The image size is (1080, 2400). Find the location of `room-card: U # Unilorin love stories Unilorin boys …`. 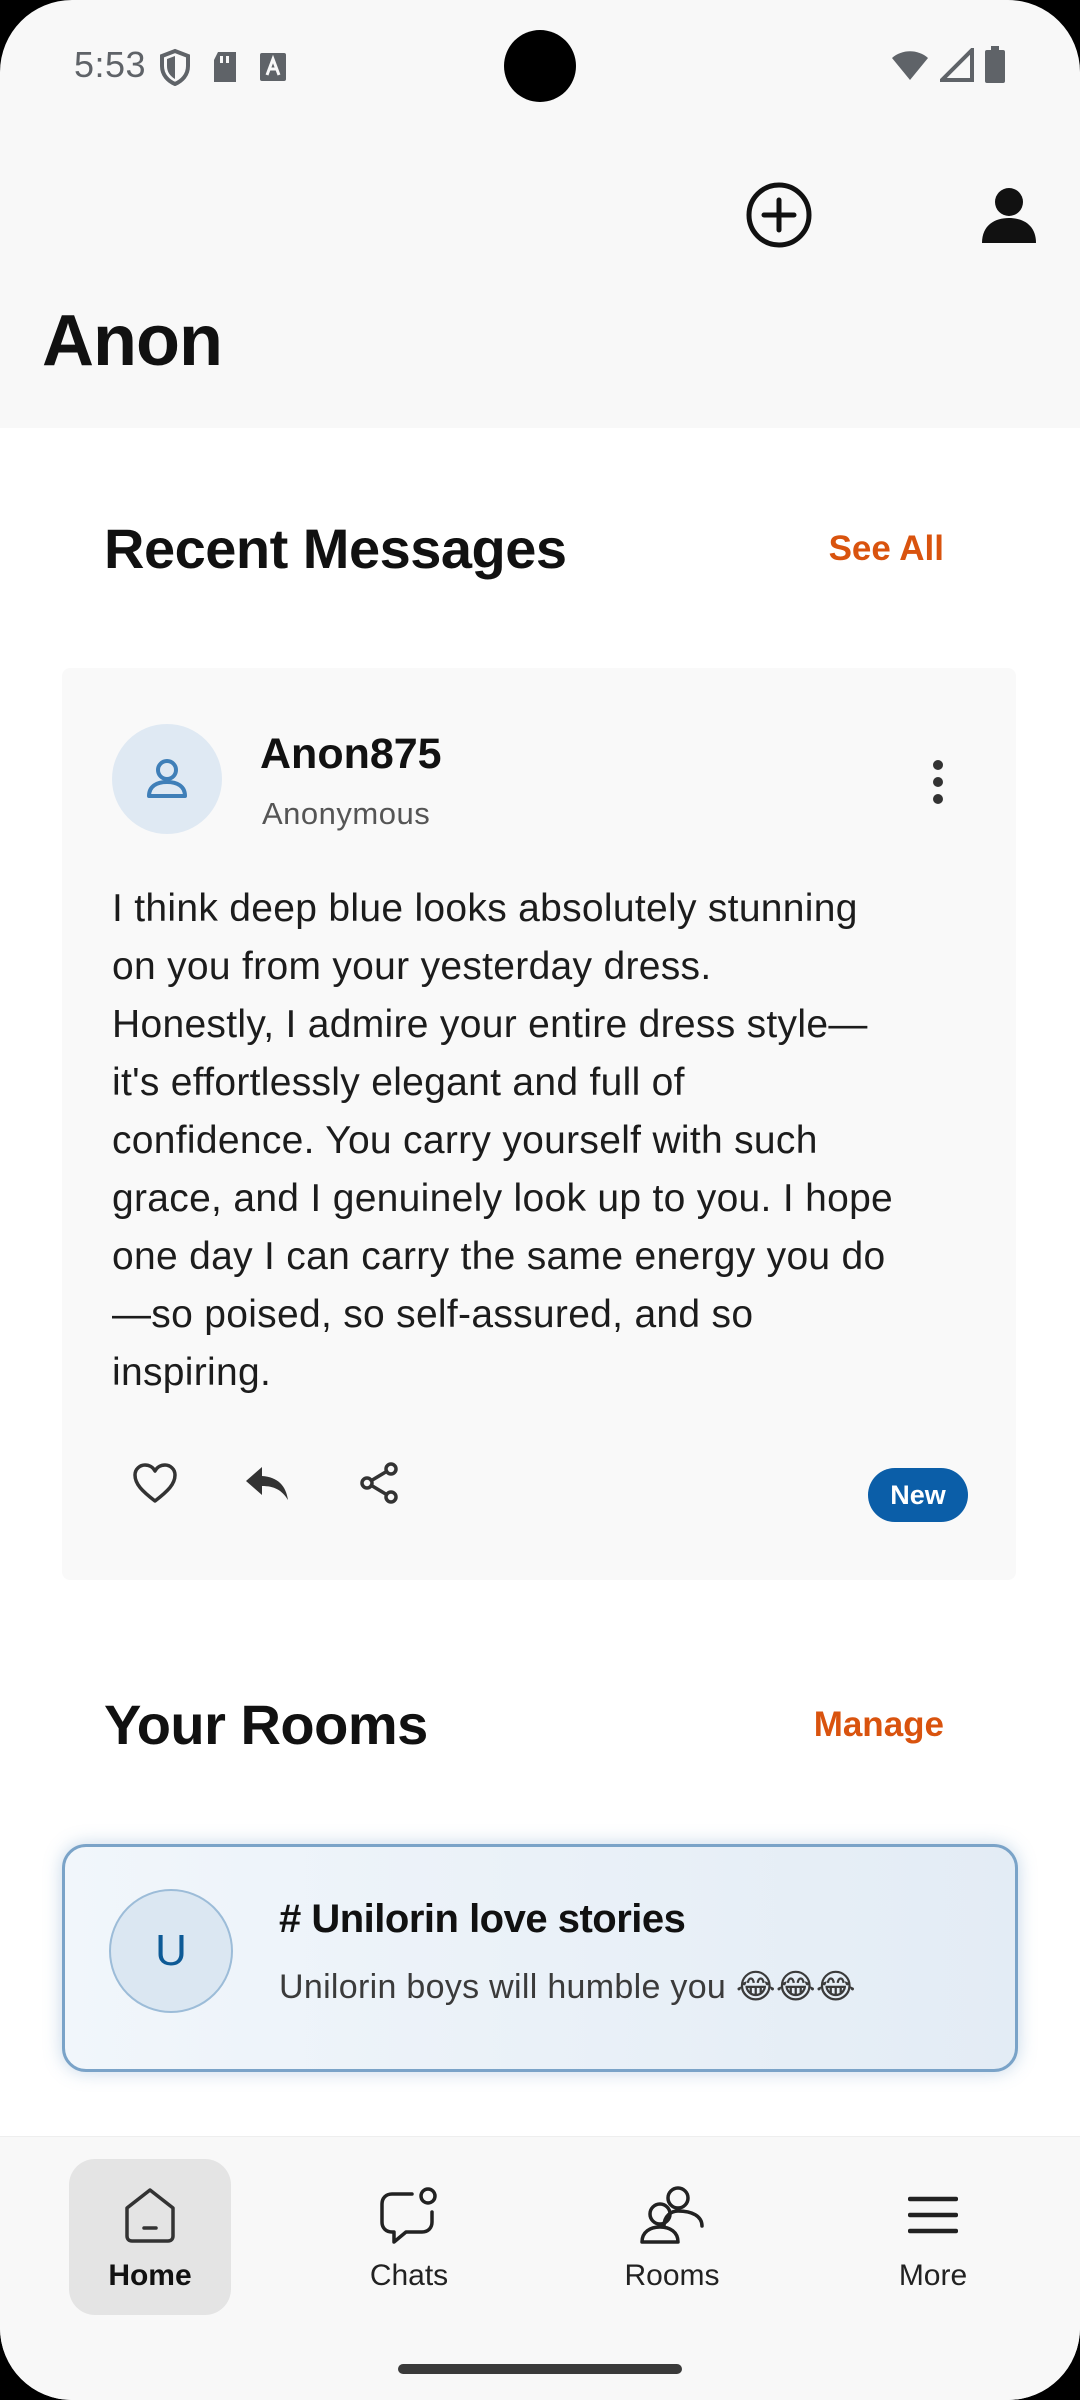

room-card: U # Unilorin love stories Unilorin boys … is located at coordinates (540, 1958).